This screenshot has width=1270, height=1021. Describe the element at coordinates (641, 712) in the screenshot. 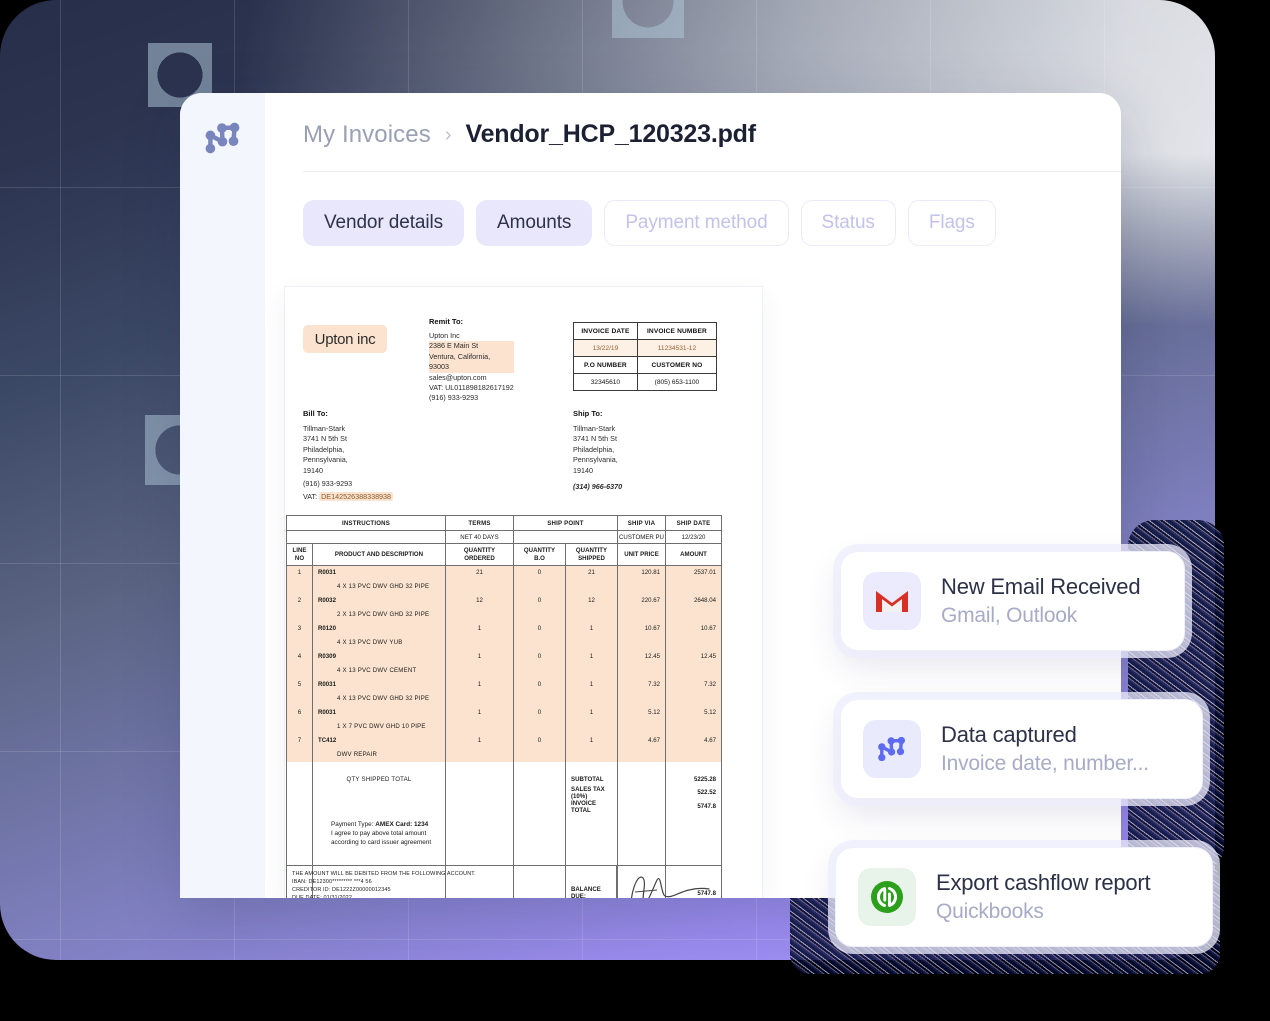

I see `cell-unit-price: 5.12` at that location.